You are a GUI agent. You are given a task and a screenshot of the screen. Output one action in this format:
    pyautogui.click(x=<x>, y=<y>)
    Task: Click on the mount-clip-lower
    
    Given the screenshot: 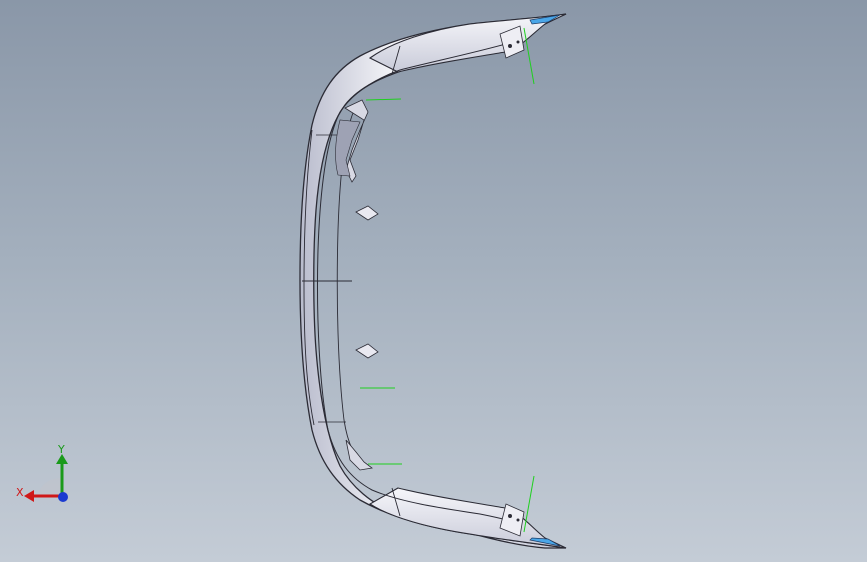 What is the action you would take?
    pyautogui.click(x=367, y=351)
    